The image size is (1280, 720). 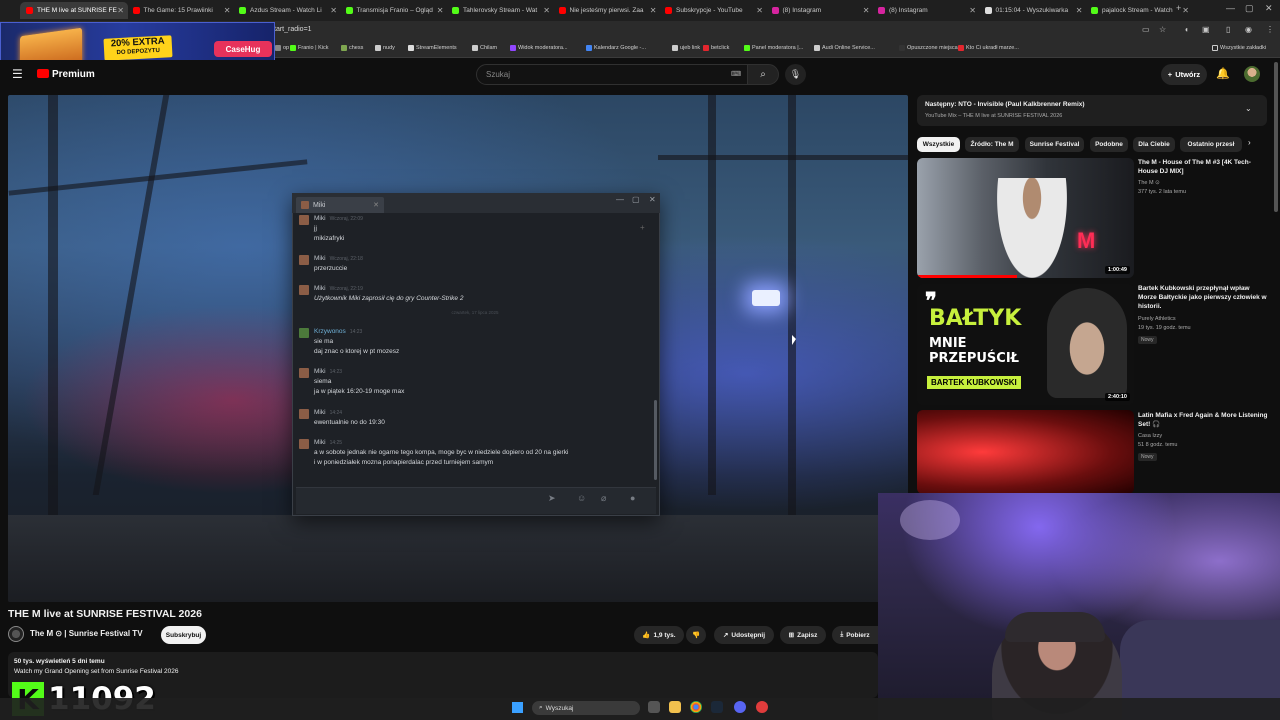 I want to click on search-button: ⌕, so click(x=763, y=74).